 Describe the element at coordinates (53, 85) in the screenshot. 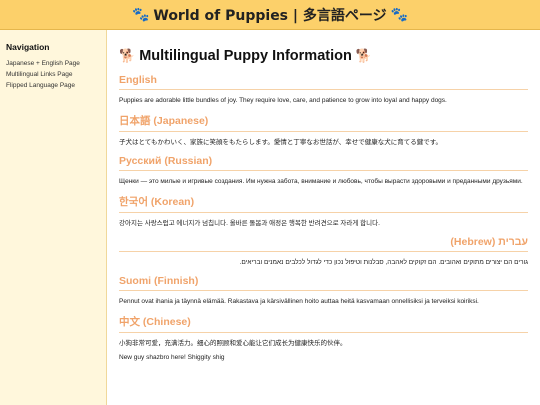

I see `sidebar-link-flipped: Flipped Language Page` at that location.